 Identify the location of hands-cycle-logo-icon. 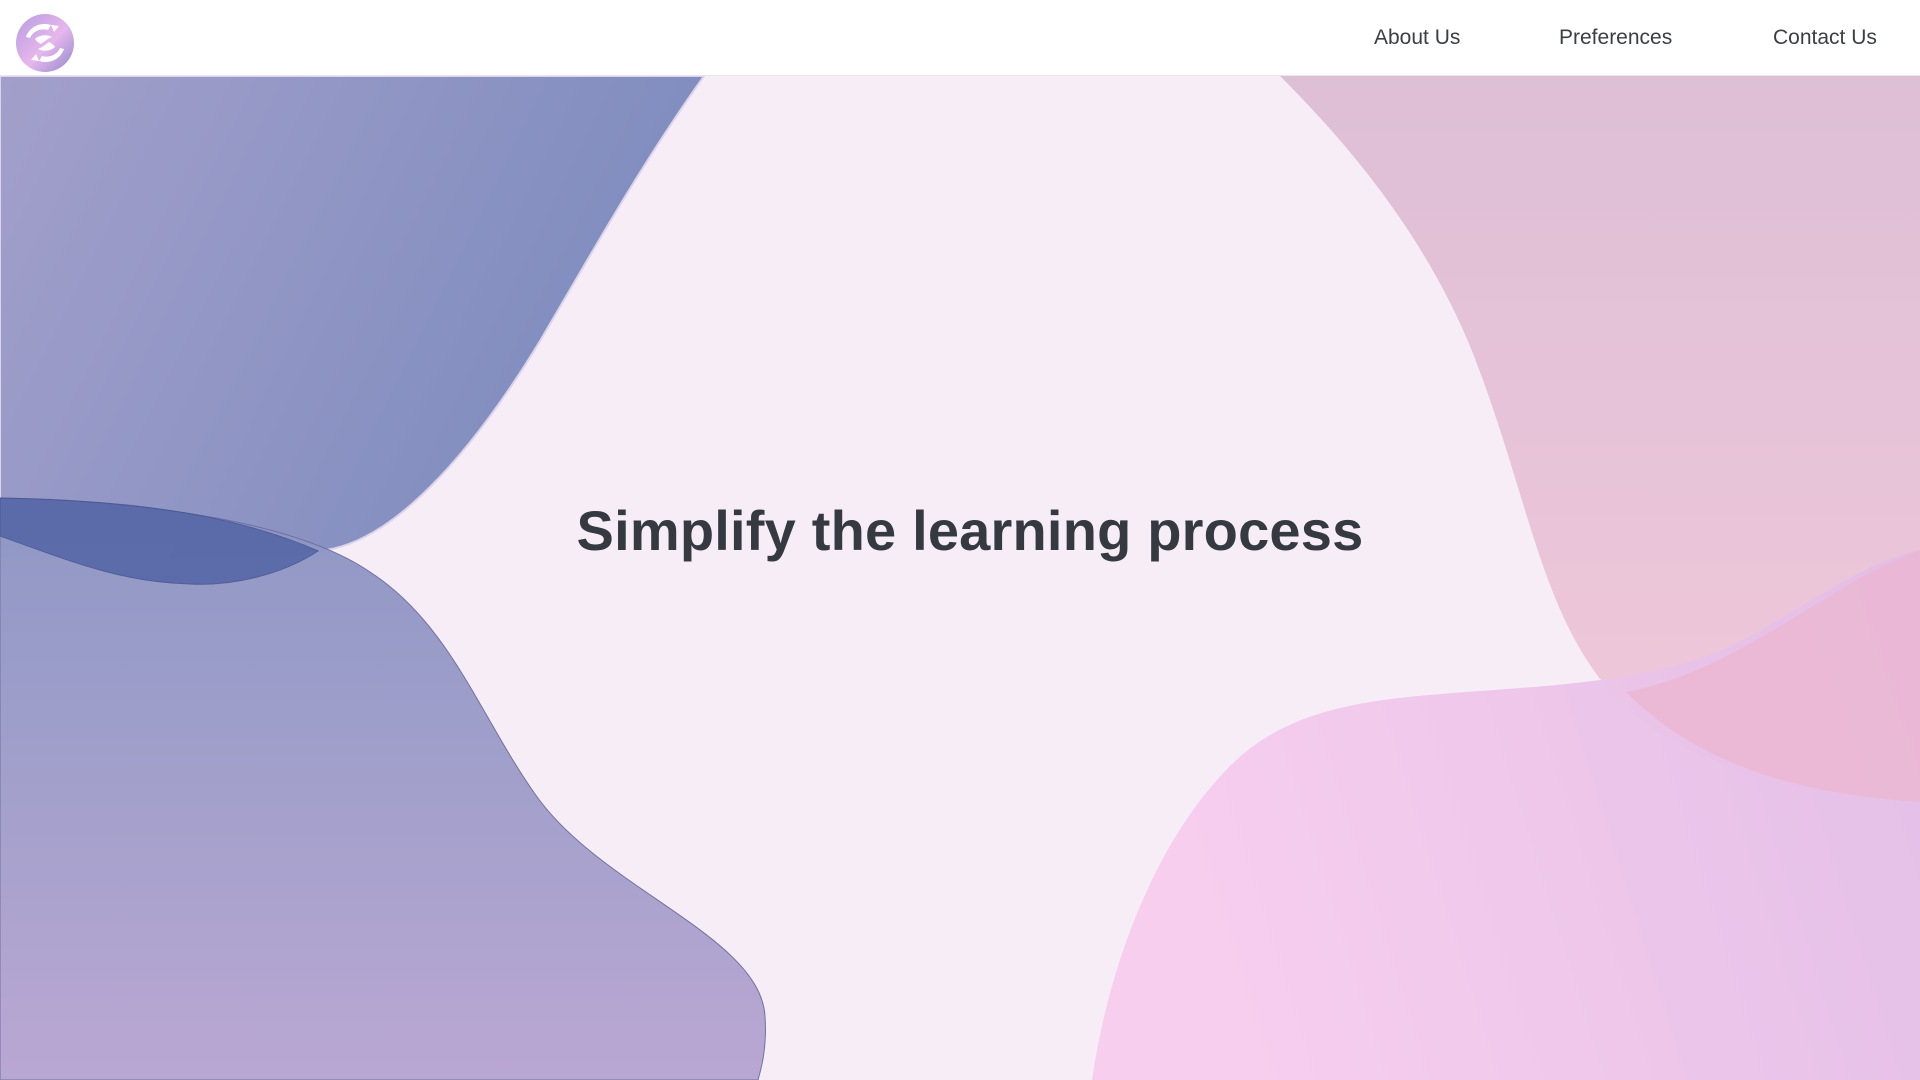
(45, 42).